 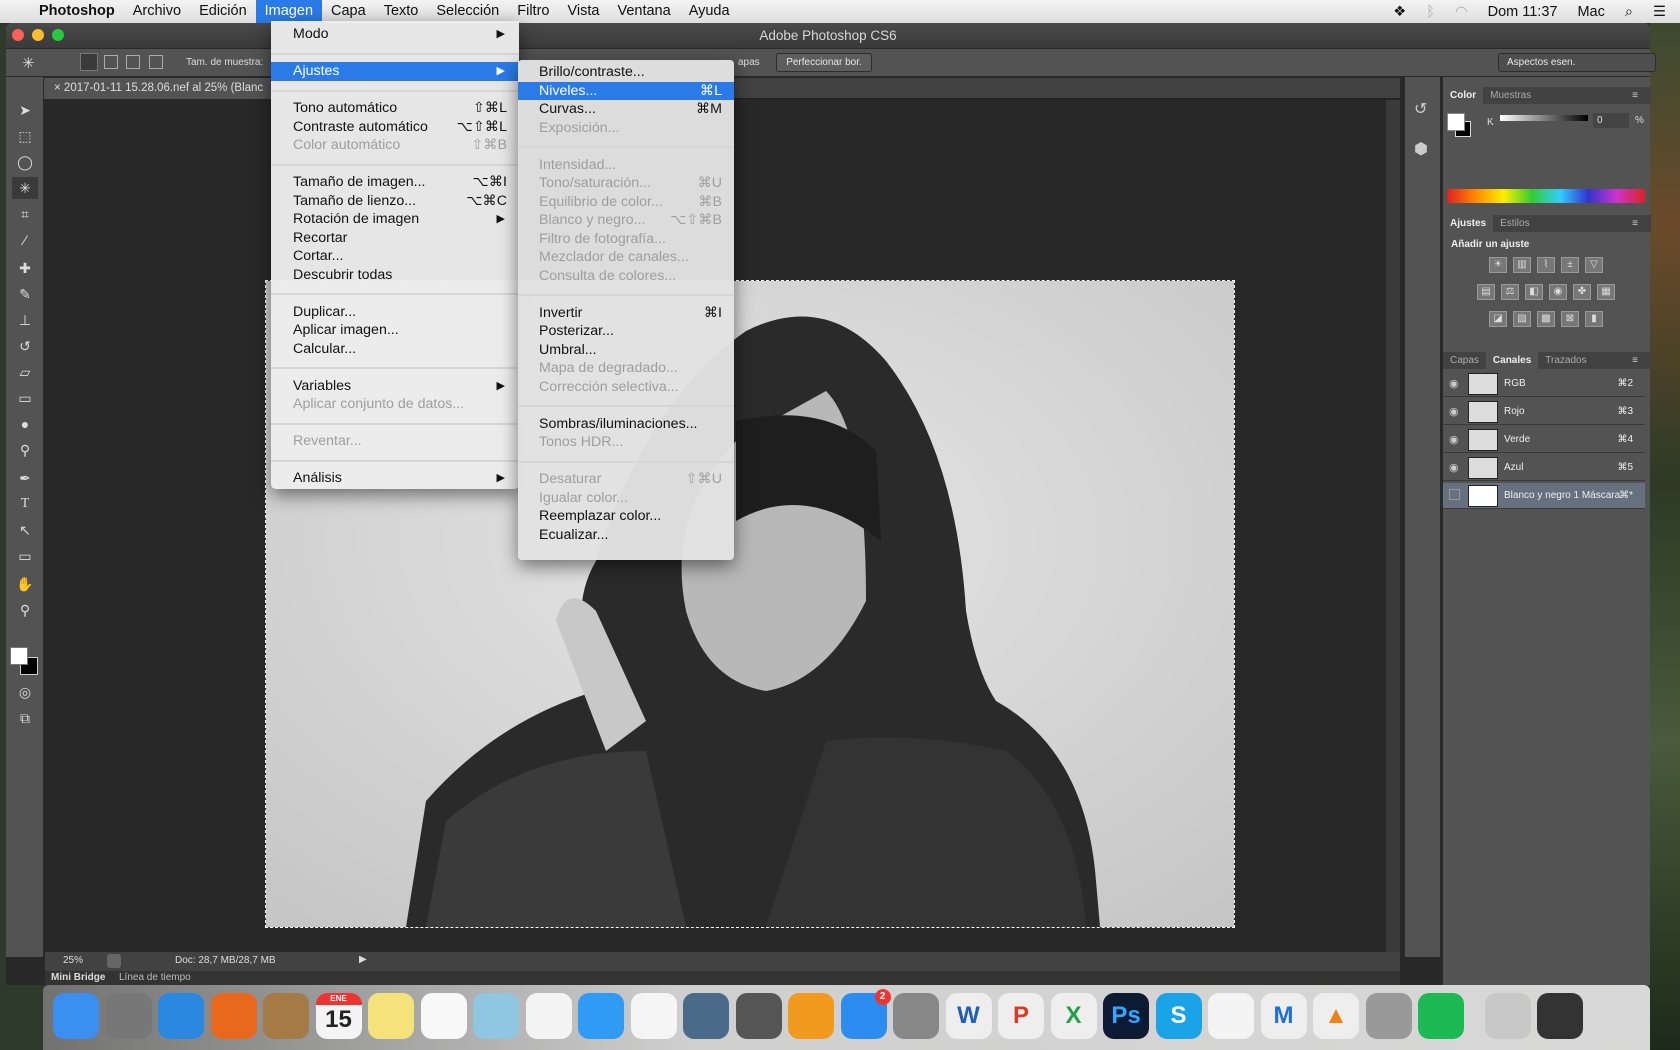 What do you see at coordinates (25, 450) in the screenshot?
I see `dodge-tool-icon: ⚲` at bounding box center [25, 450].